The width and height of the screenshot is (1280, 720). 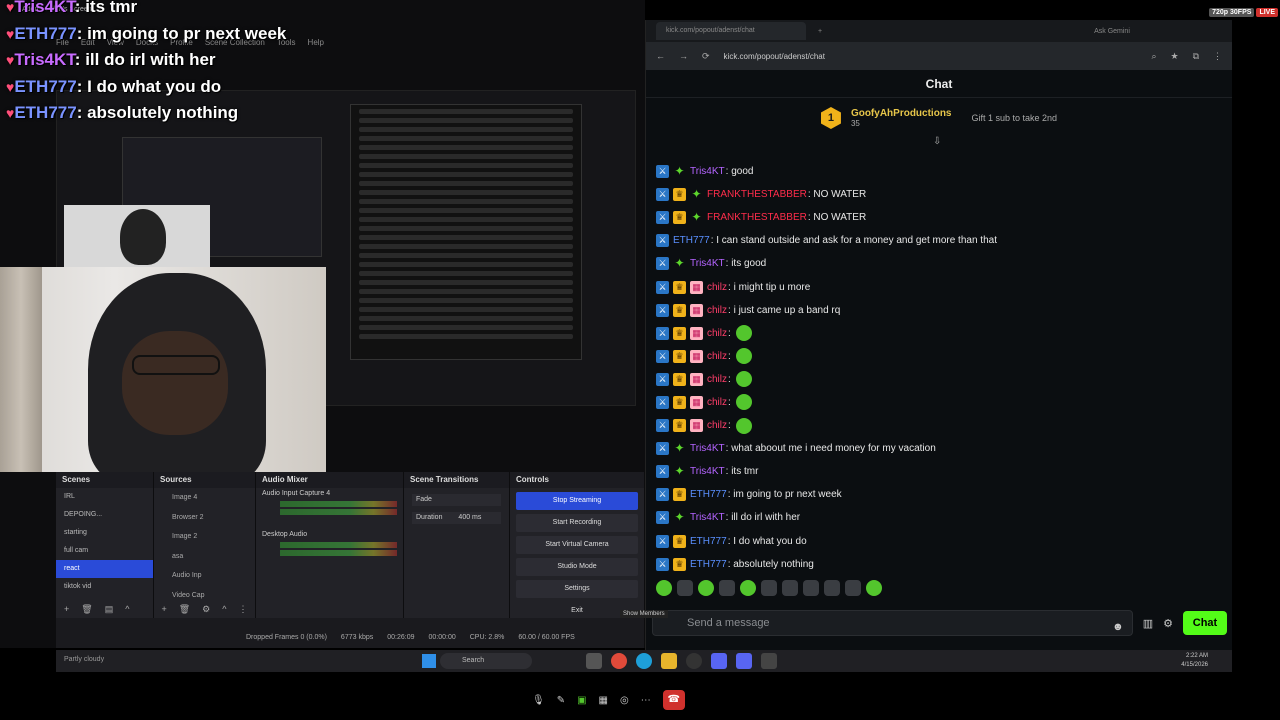 I want to click on task-view-icon, so click(x=594, y=661).